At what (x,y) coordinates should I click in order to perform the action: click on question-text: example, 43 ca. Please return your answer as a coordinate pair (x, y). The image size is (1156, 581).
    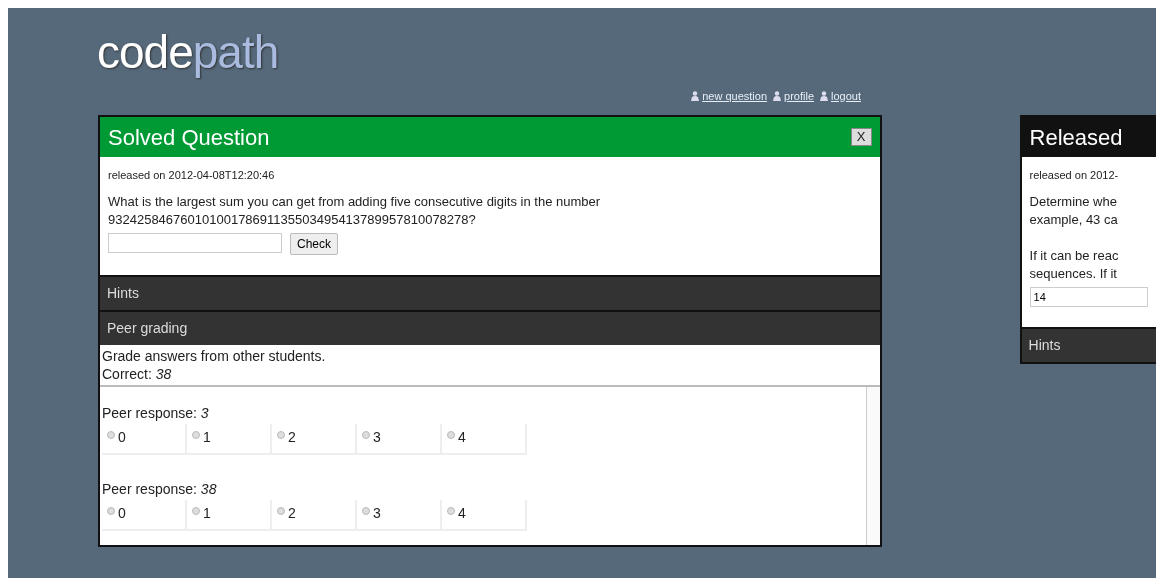
    Looking at the image, I should click on (1074, 219).